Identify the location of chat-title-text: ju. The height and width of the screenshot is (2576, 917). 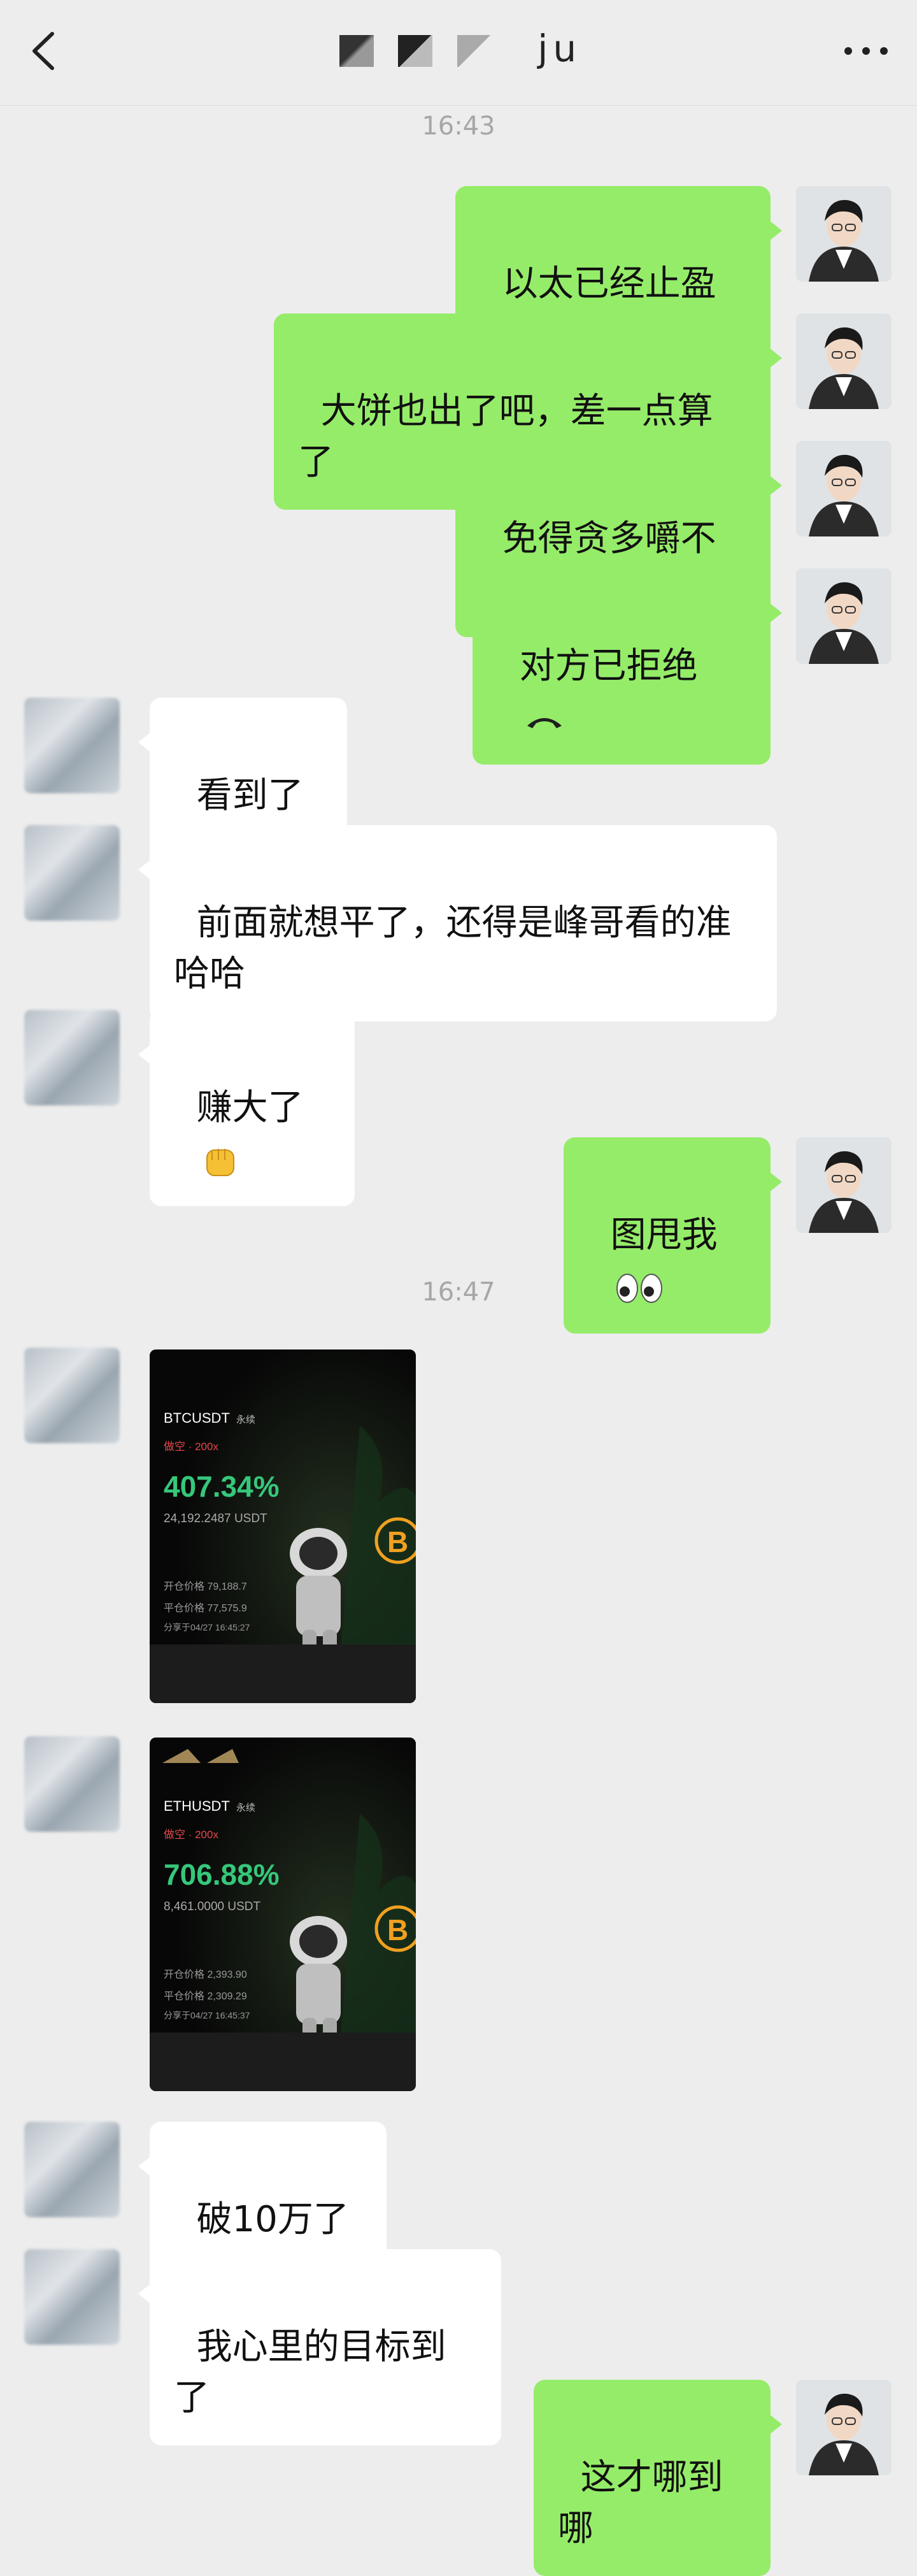
(559, 49).